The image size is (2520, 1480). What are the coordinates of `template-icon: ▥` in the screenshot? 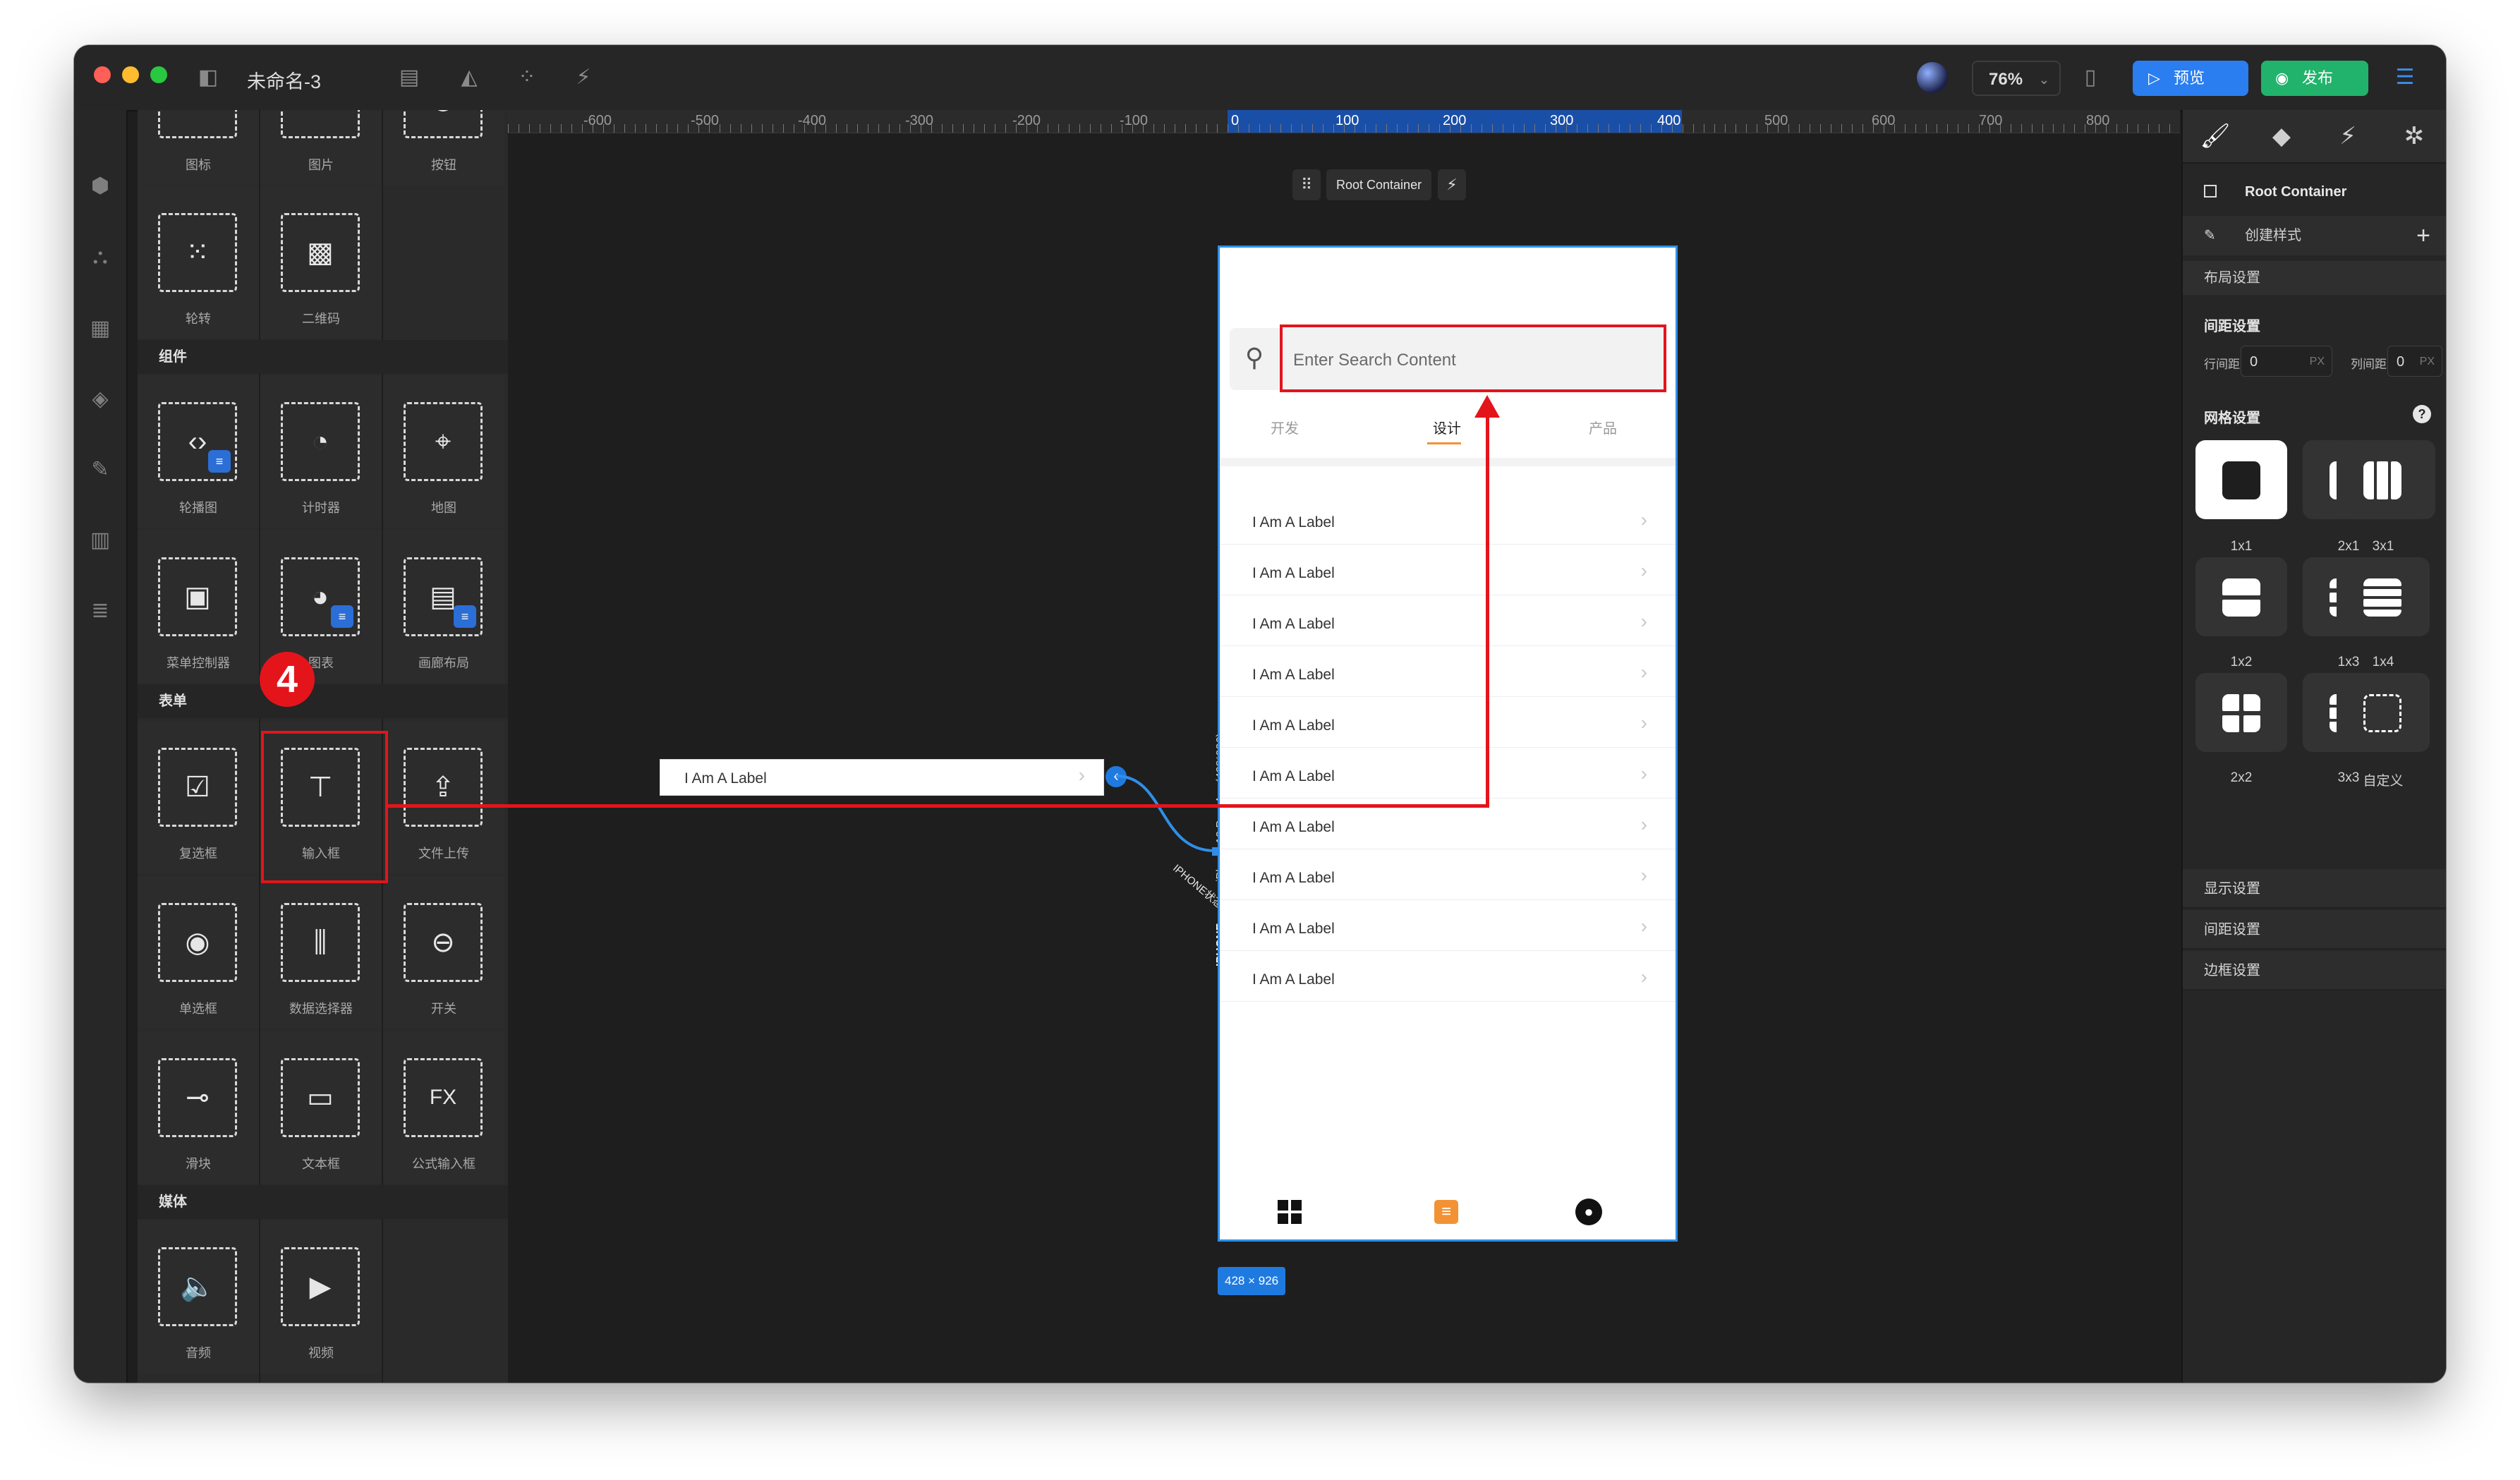 It's located at (100, 540).